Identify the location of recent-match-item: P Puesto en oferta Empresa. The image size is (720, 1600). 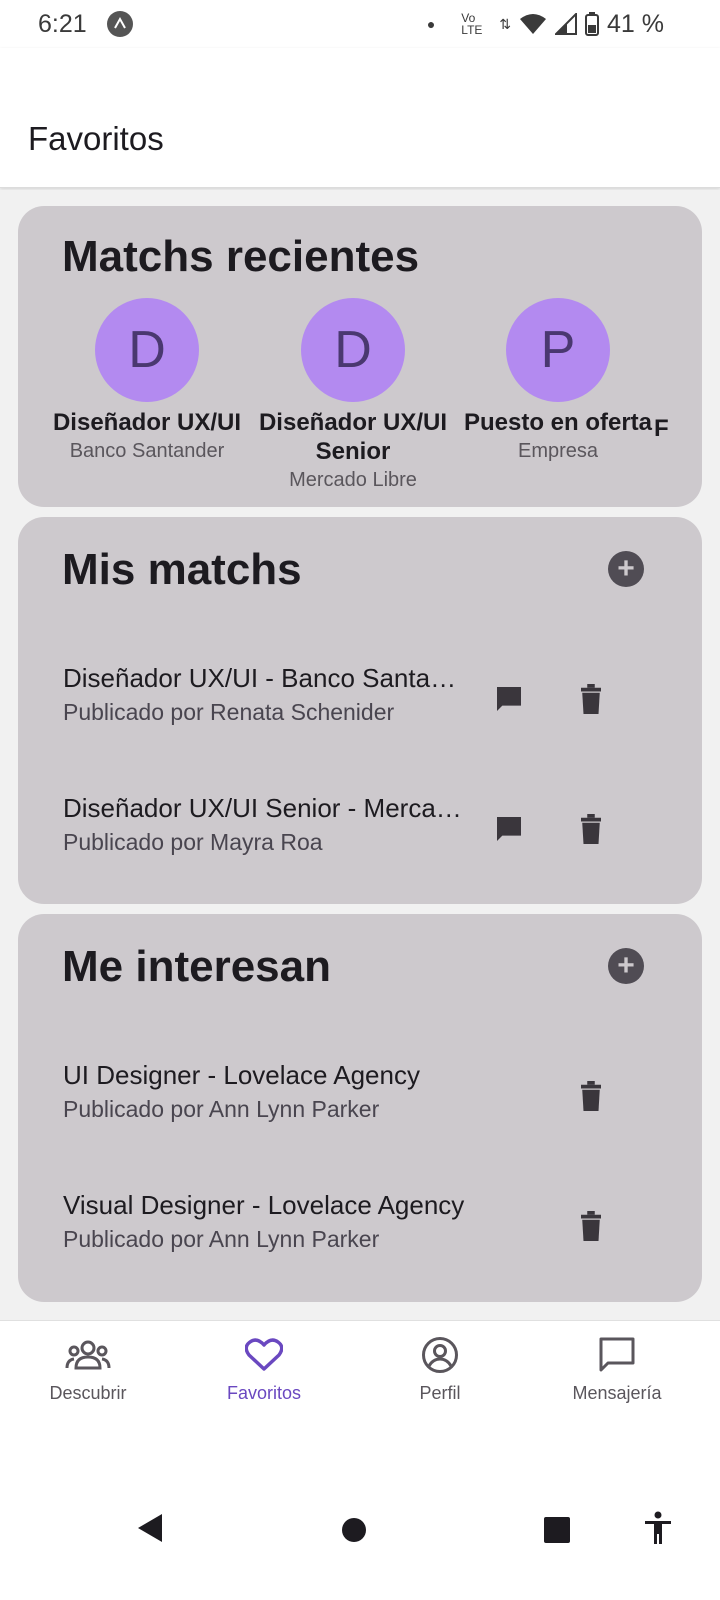
(558, 382).